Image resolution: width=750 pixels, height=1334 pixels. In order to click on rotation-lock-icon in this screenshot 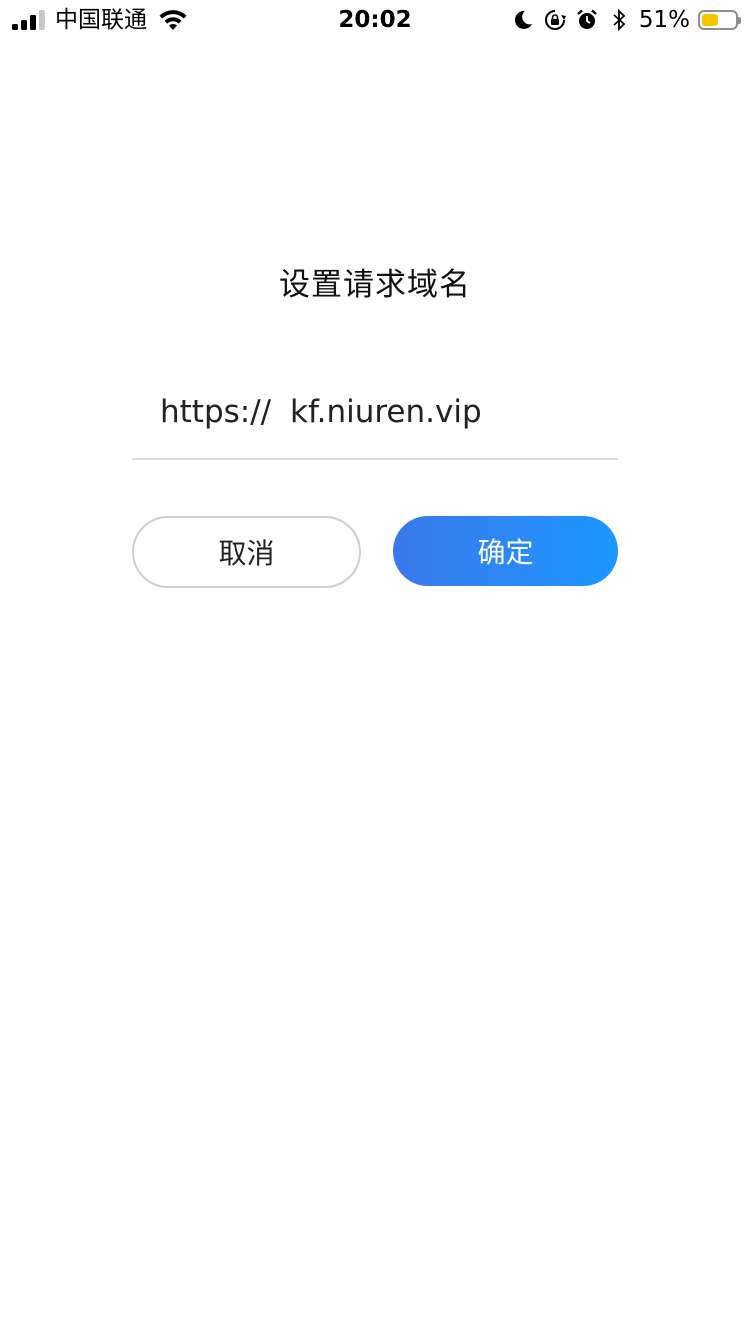, I will do `click(555, 20)`.